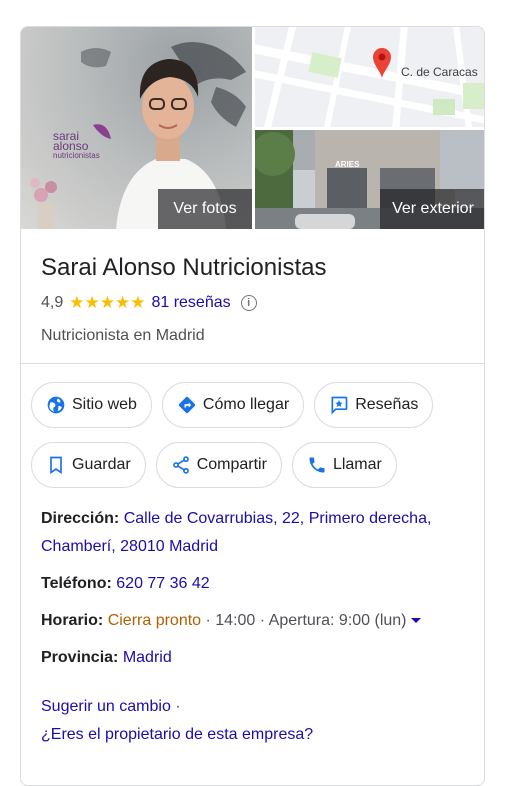 Image resolution: width=512 pixels, height=786 pixels. I want to click on phone-icon, so click(317, 465).